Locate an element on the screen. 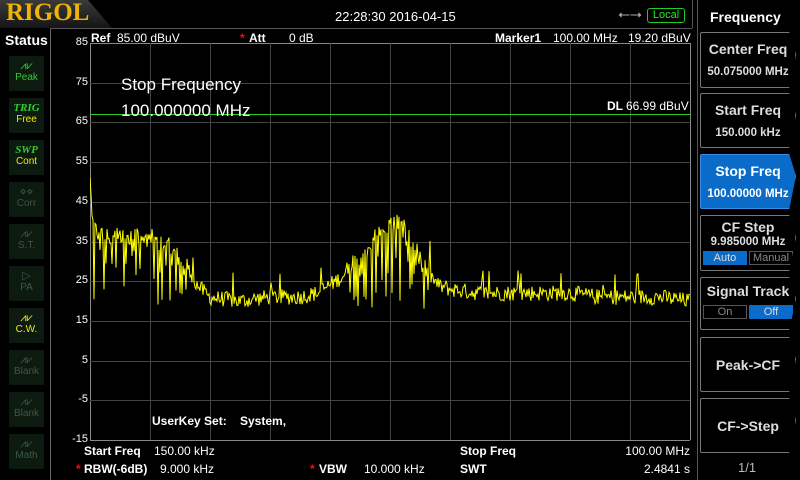 This screenshot has height=480, width=800. status-math-indicator: ⩘⩗ Math is located at coordinates (26, 451).